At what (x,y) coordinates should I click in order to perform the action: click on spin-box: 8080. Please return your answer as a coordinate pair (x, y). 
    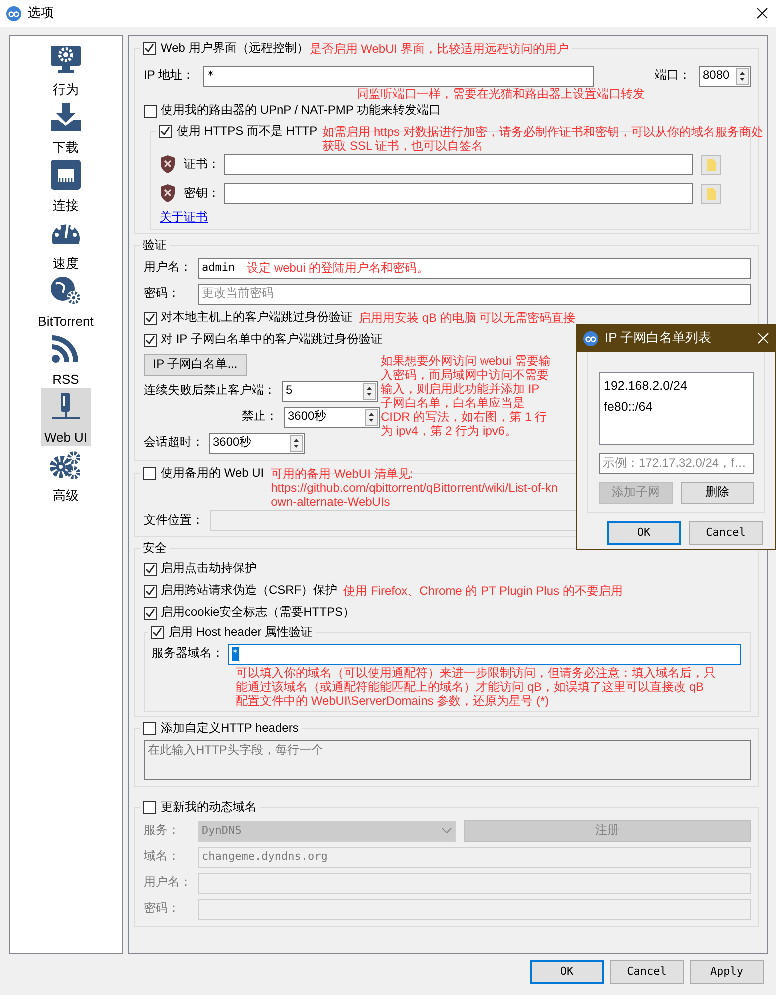
    Looking at the image, I should click on (725, 76).